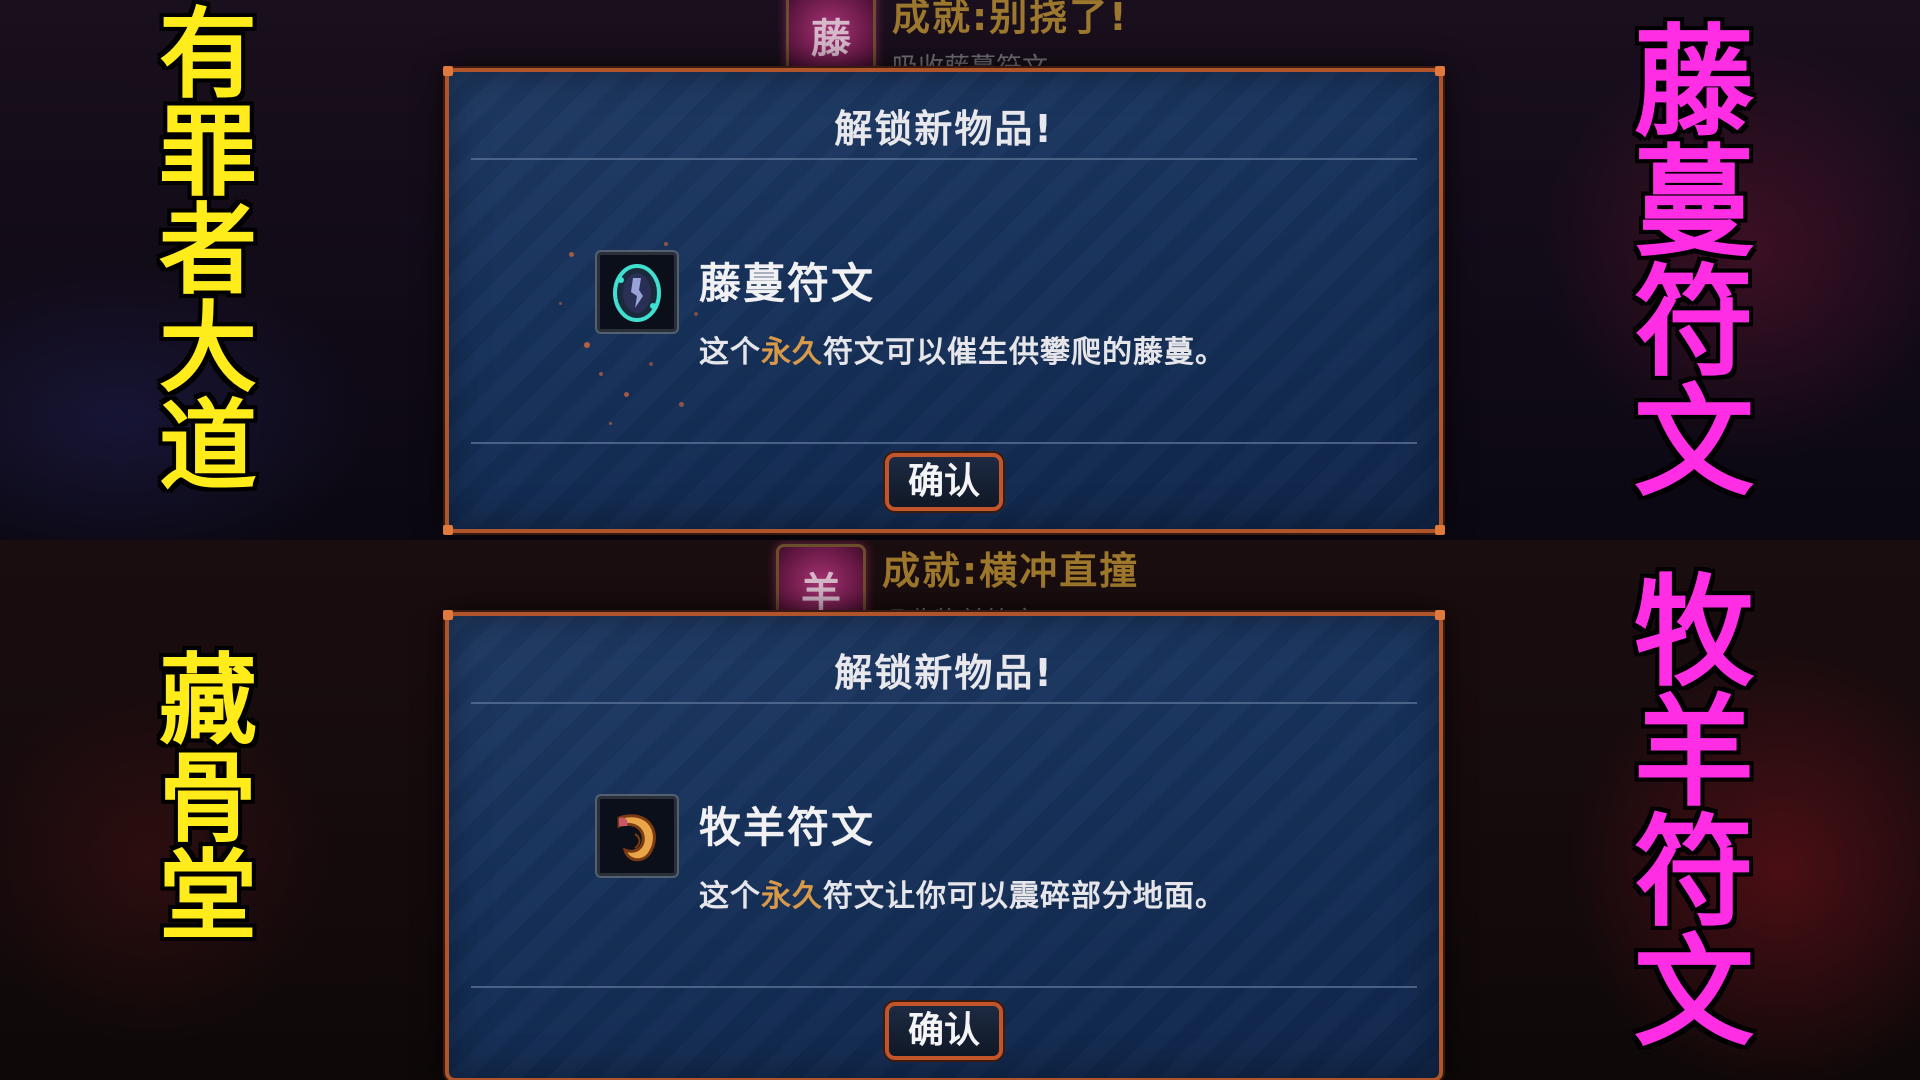 The height and width of the screenshot is (1080, 1920). I want to click on item-description: 这个永久符文让你可以震碎部分地面。, so click(962, 896).